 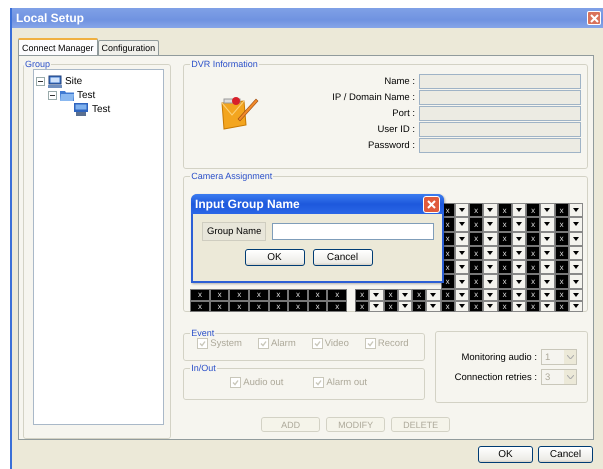 What do you see at coordinates (498, 357) in the screenshot?
I see `setting-label: Monitoring audio :` at bounding box center [498, 357].